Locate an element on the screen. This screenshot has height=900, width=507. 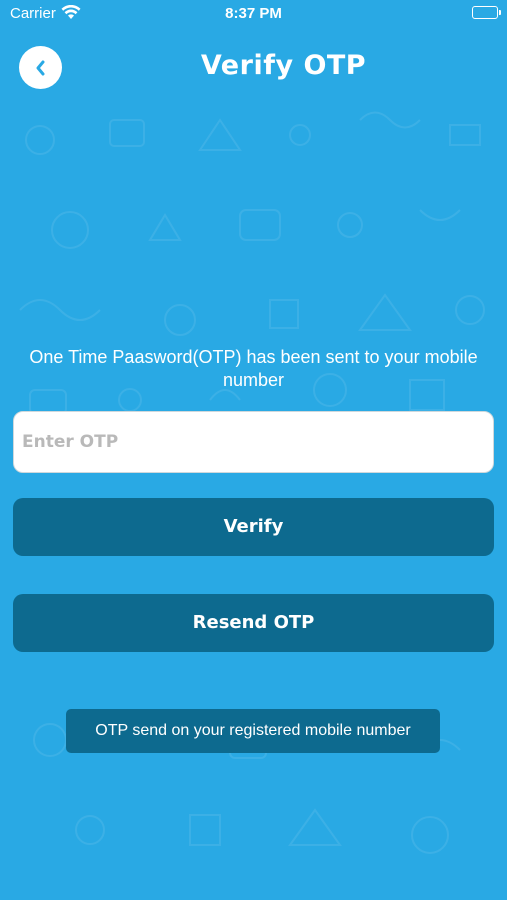
status-time: 8:37 PM is located at coordinates (253, 13).